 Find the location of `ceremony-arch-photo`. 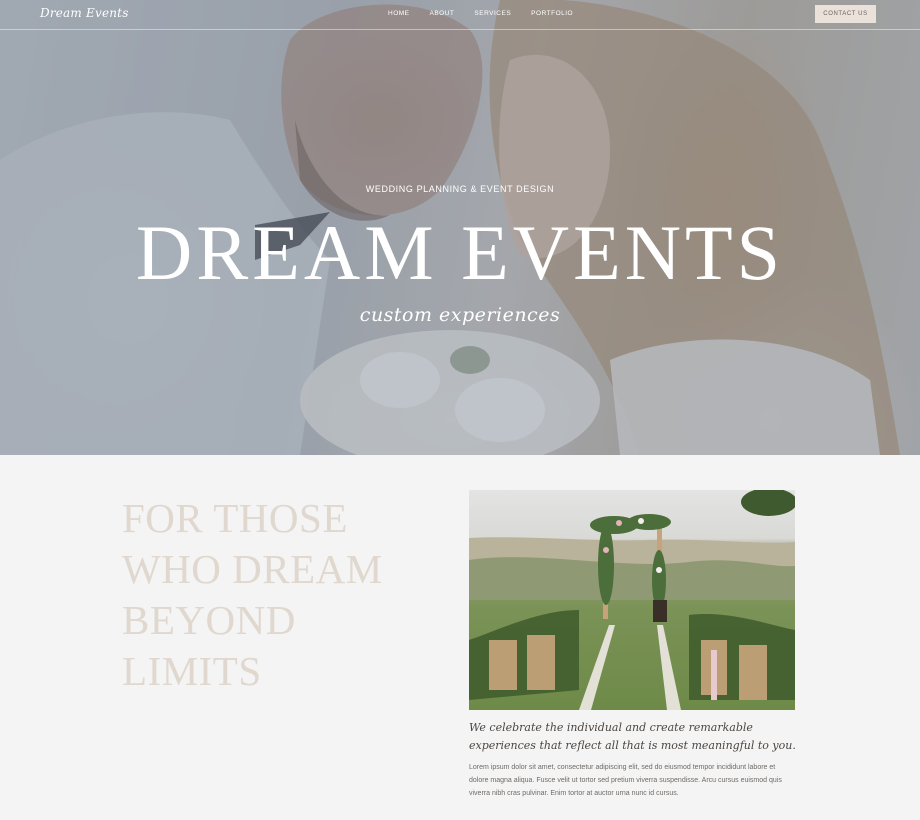

ceremony-arch-photo is located at coordinates (632, 600).